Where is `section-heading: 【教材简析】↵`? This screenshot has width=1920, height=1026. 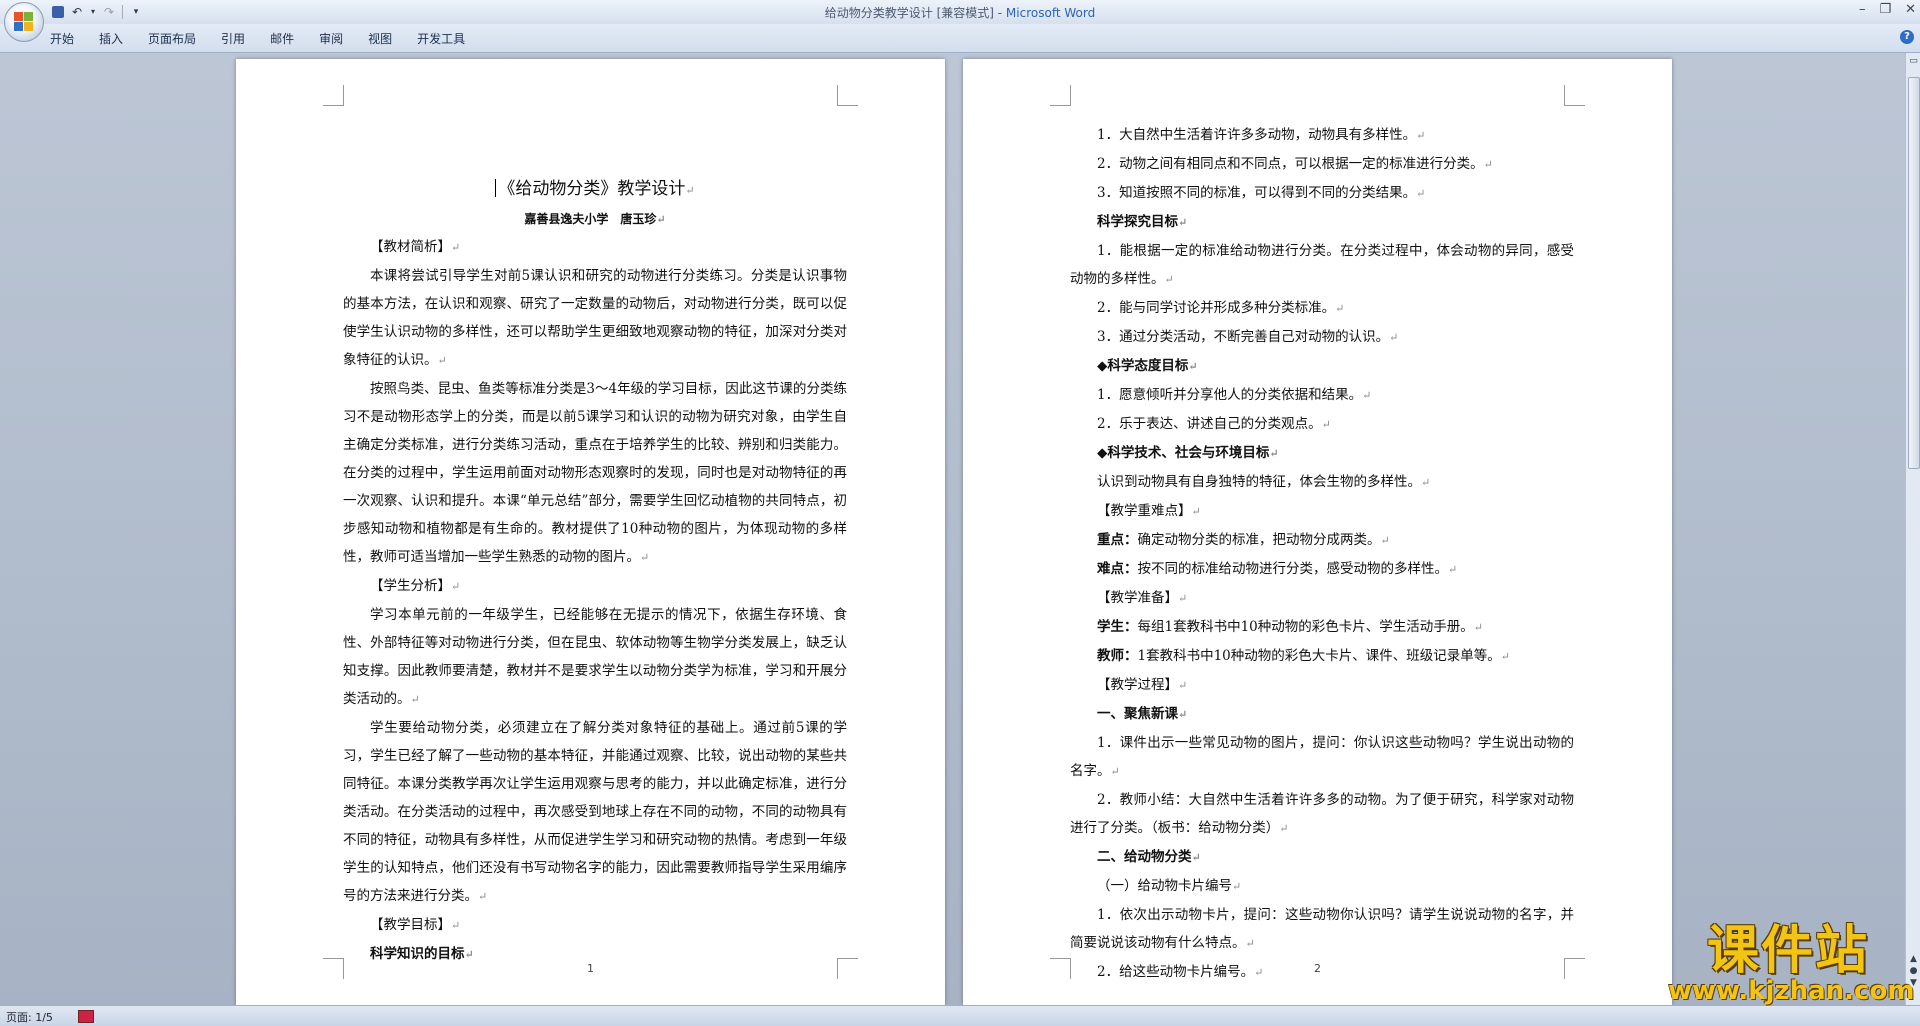
section-heading: 【教材简析】↵ is located at coordinates (595, 247).